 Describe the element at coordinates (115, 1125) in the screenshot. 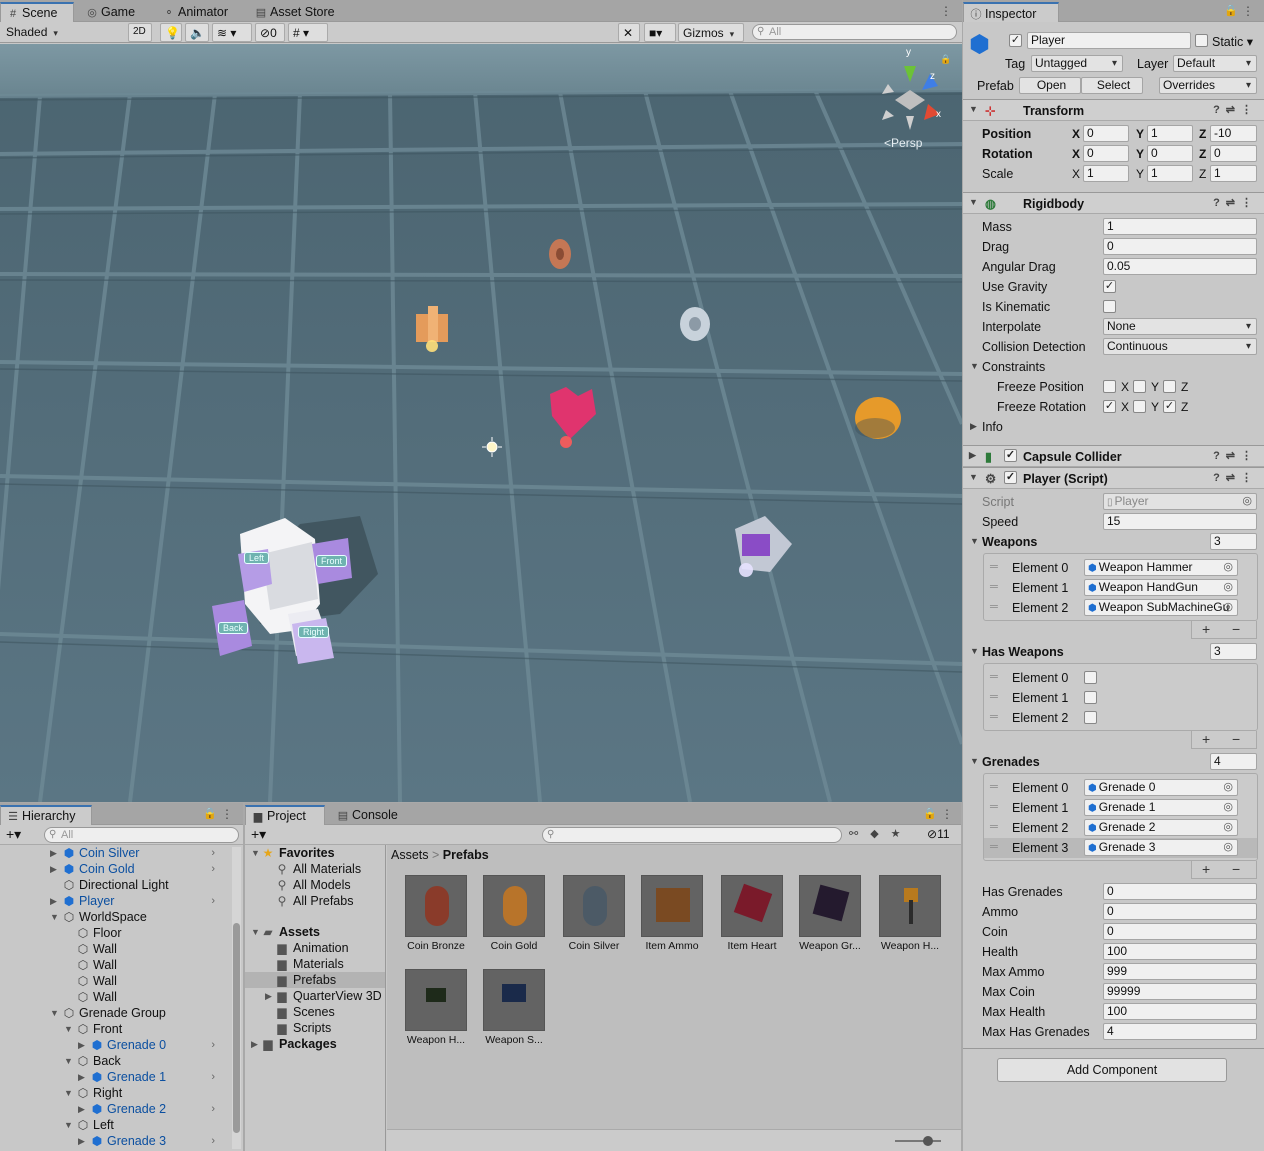

I see `list-item: ▼ ⬡ Left` at that location.